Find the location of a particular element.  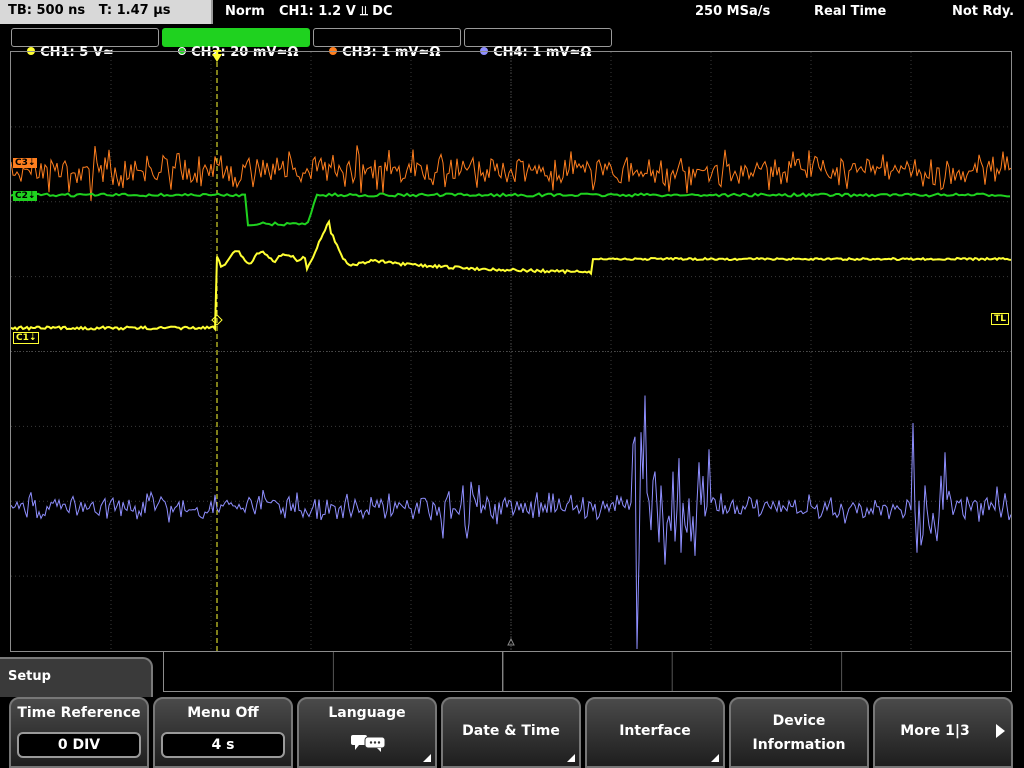

date-time-button: Date & Time is located at coordinates (511, 732).